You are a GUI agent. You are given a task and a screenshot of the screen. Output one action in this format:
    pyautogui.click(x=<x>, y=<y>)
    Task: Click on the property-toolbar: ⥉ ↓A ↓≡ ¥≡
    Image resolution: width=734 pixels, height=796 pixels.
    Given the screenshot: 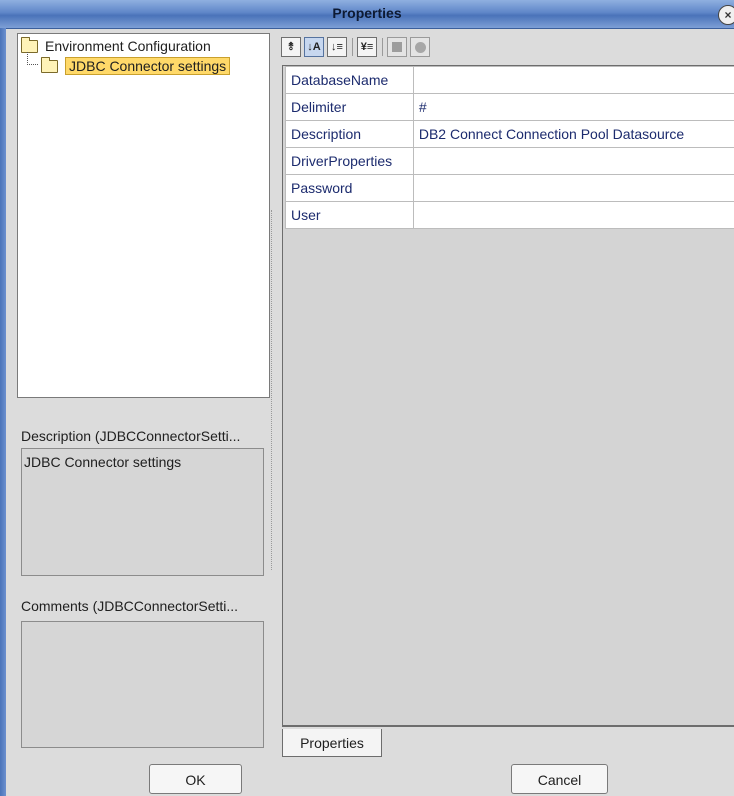 What is the action you would take?
    pyautogui.click(x=357, y=47)
    